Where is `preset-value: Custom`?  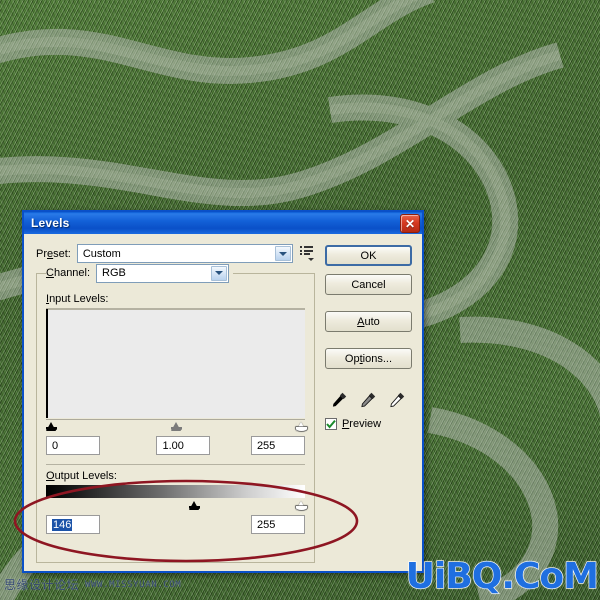 preset-value: Custom is located at coordinates (101, 253).